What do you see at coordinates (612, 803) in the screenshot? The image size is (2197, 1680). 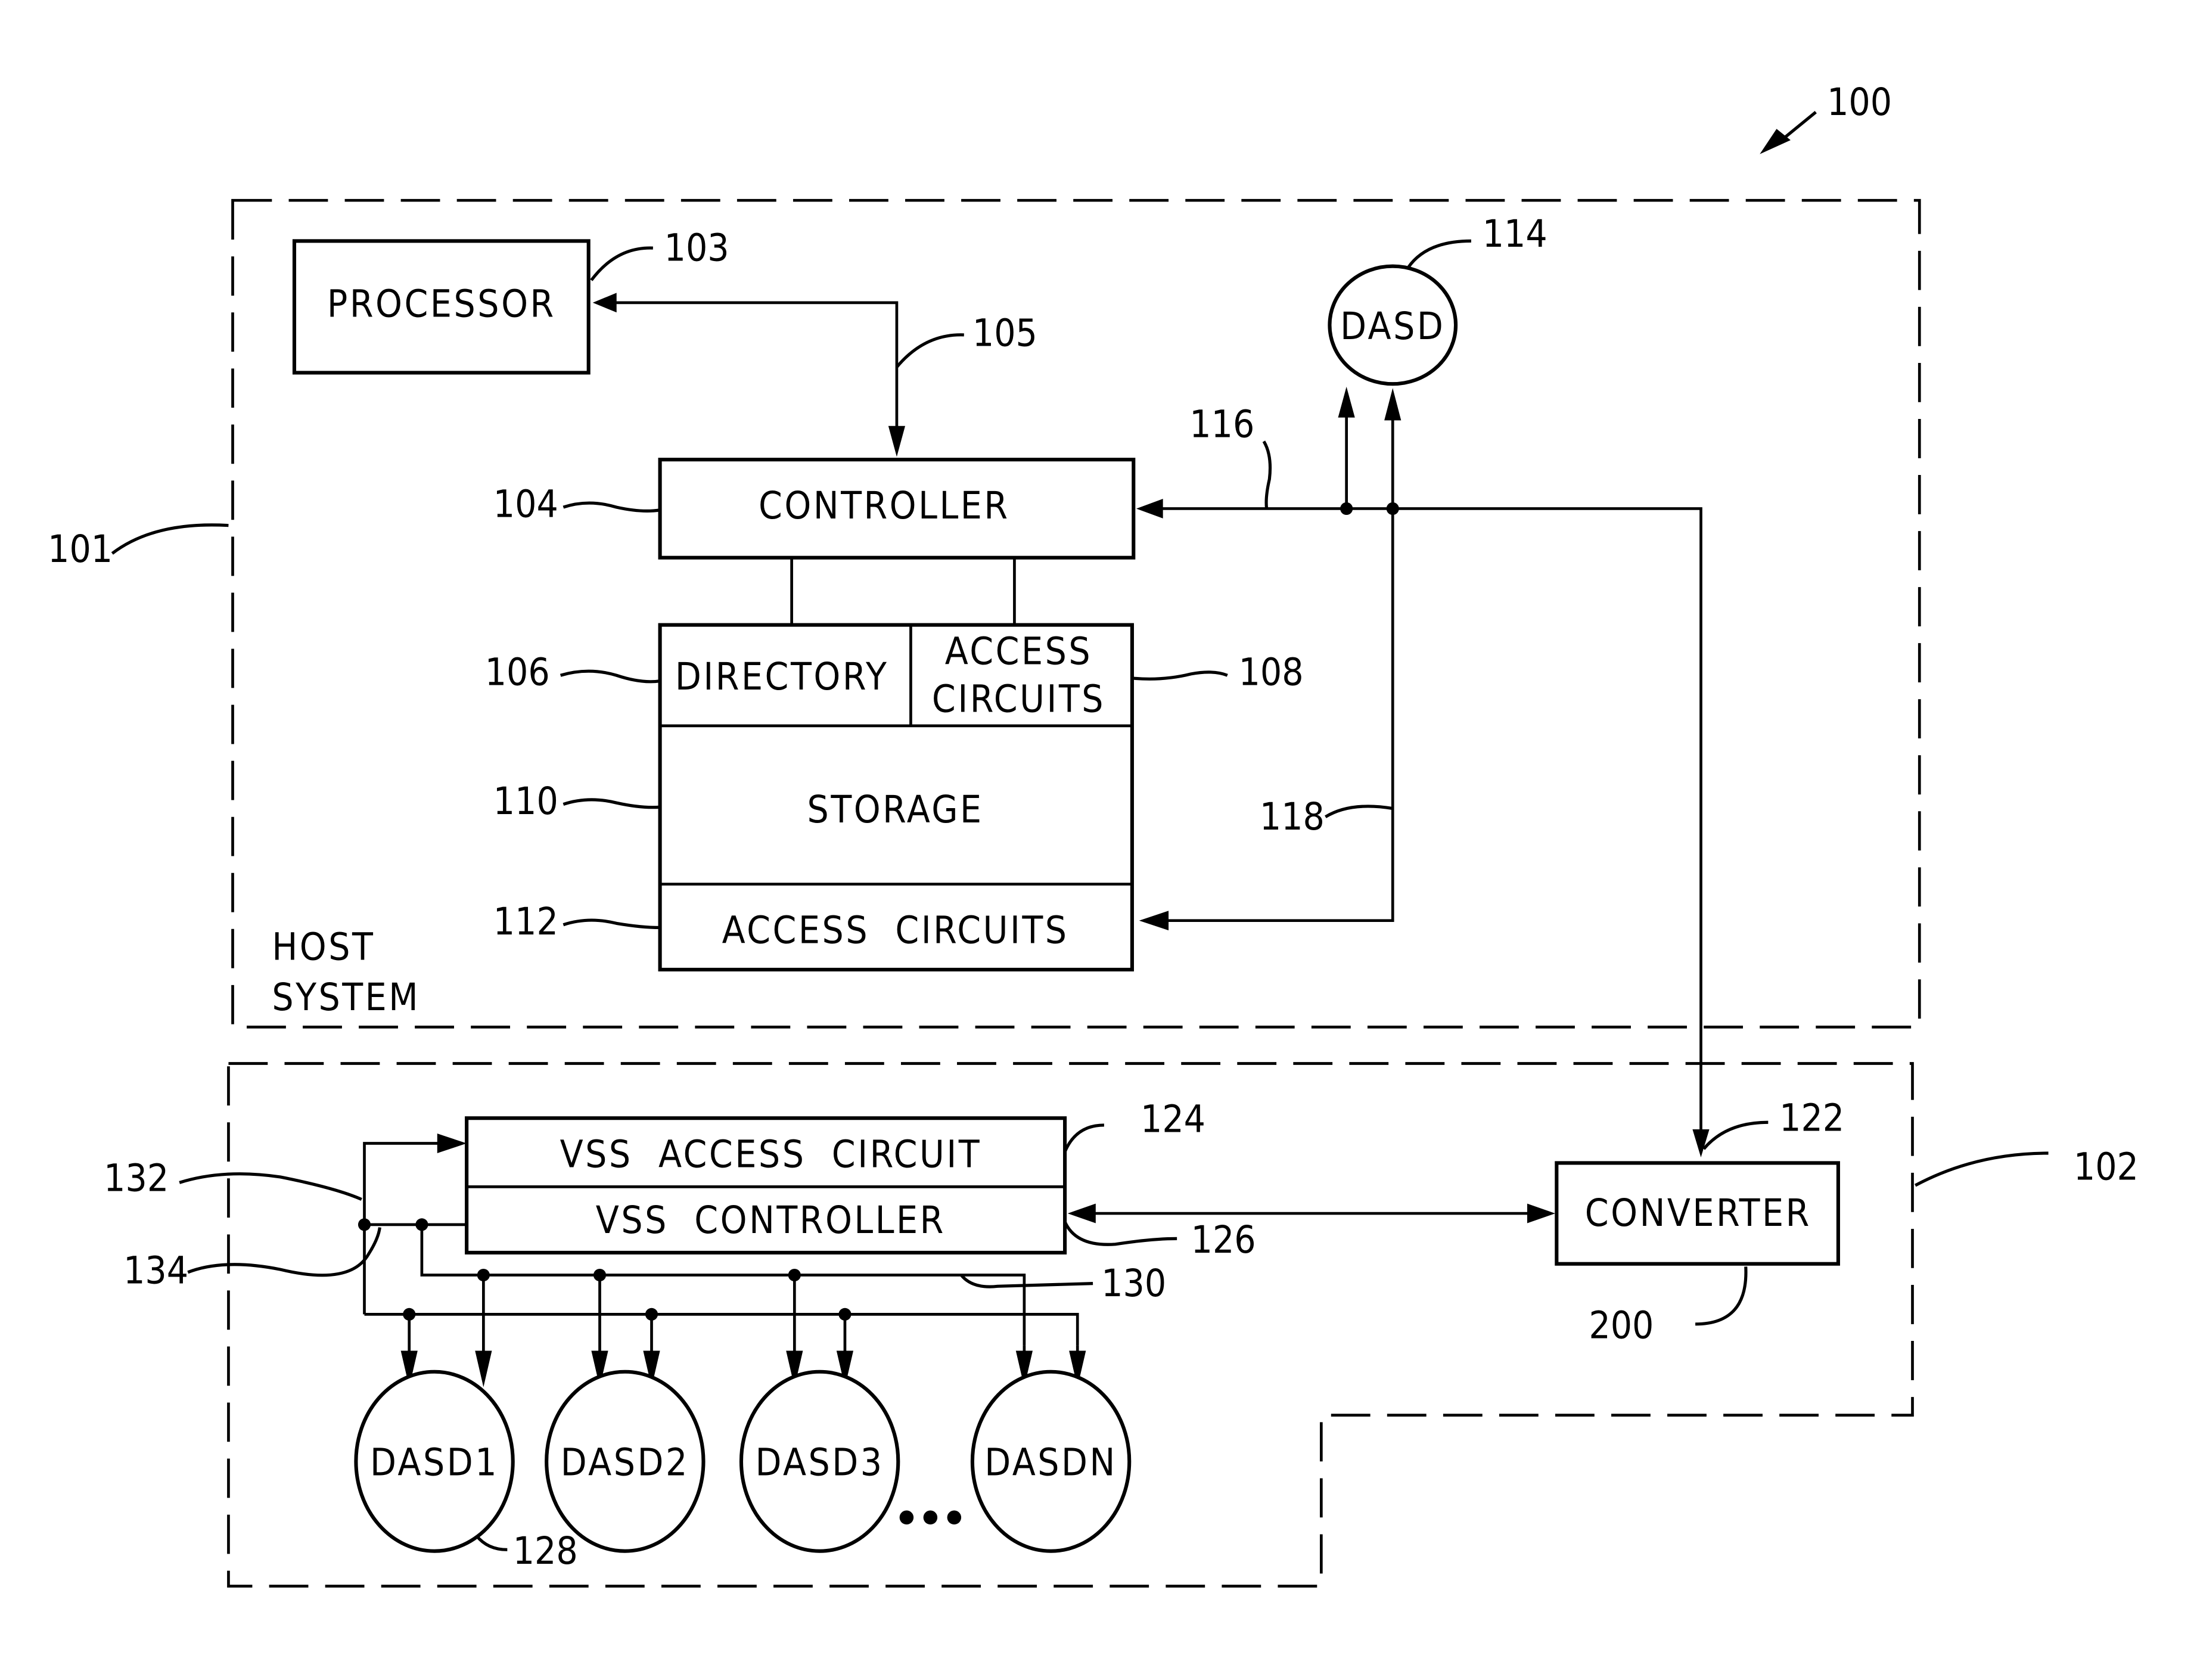 I see `ref-110-leader` at bounding box center [612, 803].